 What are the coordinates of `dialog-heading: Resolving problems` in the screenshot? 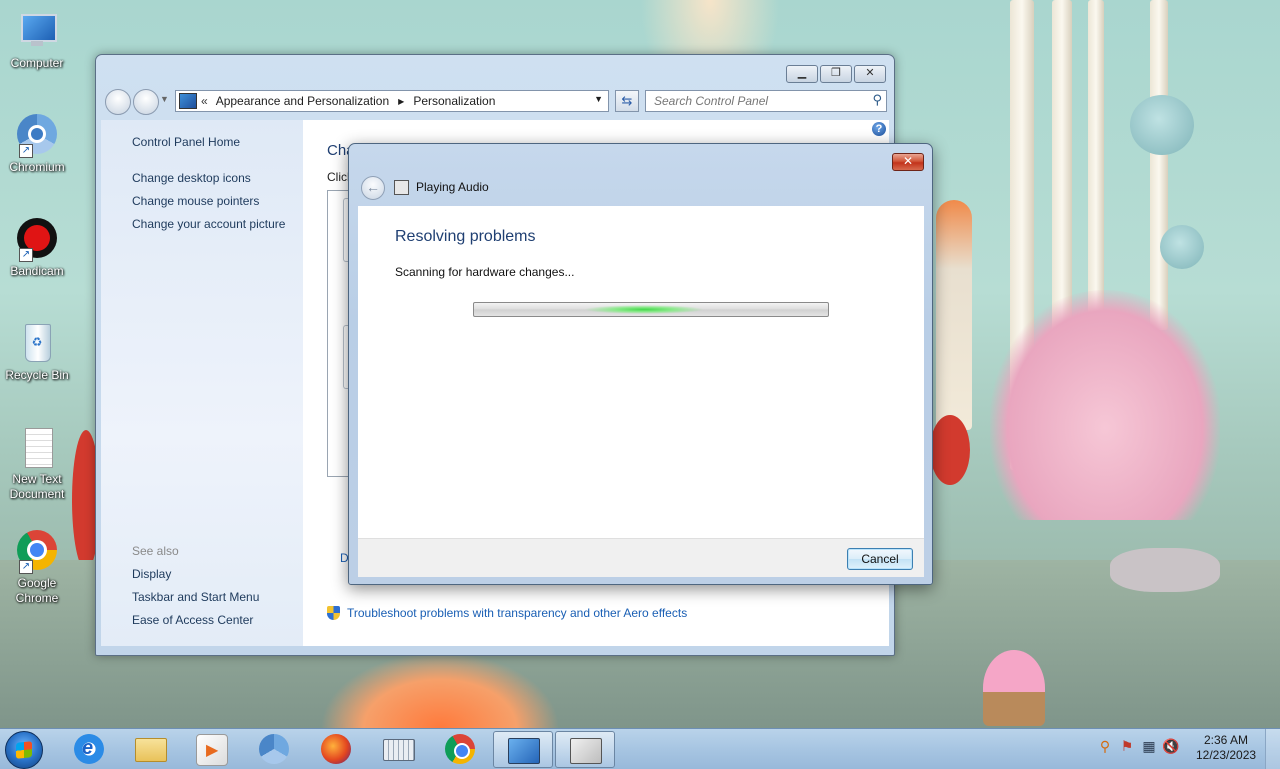 It's located at (465, 236).